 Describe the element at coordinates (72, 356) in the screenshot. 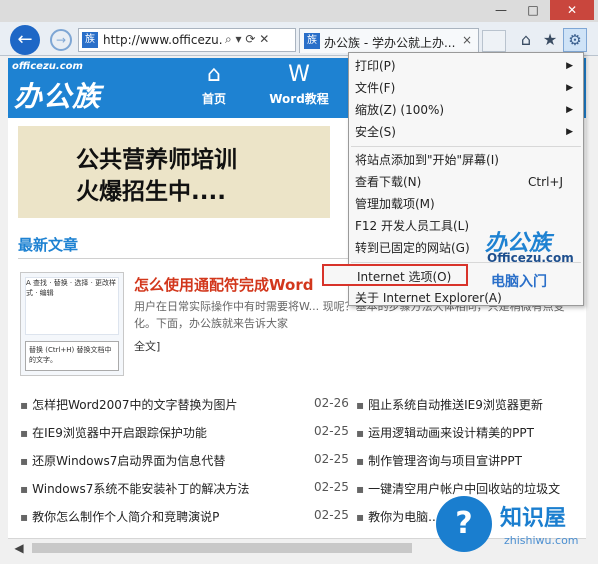

I see `thumbnail-tooltip: 替换 (Ctrl+H) 替换文档中的文字。` at that location.